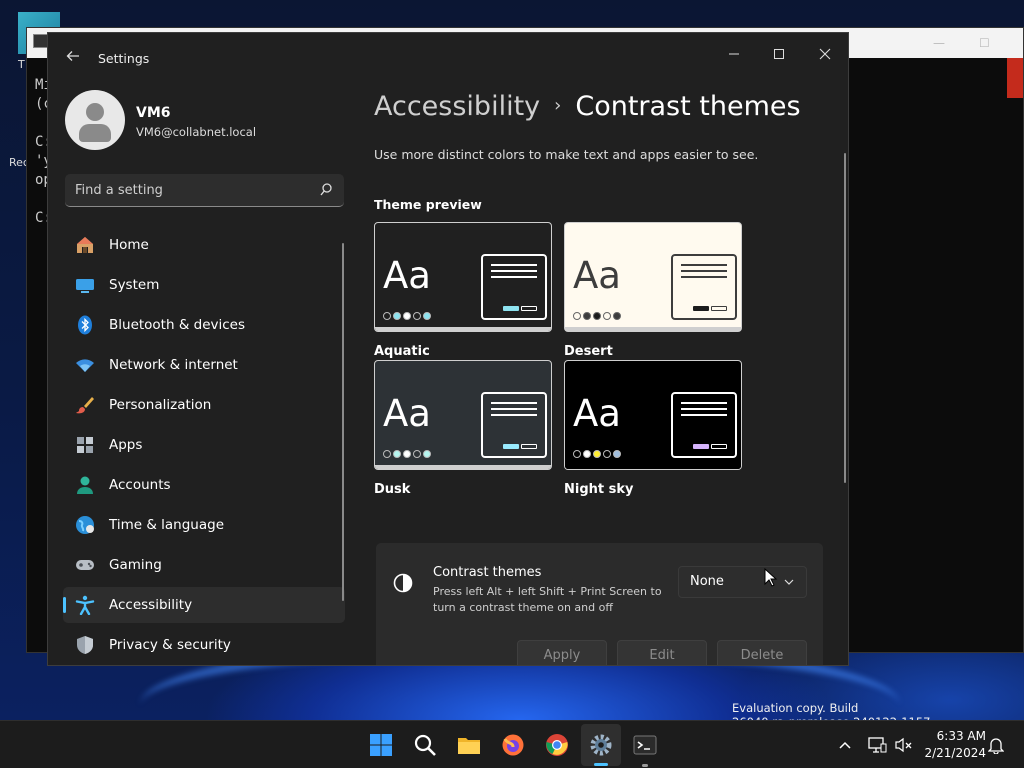 The height and width of the screenshot is (768, 1024). What do you see at coordinates (204, 605) in the screenshot?
I see `sidebar-item-accessibility: Accessibility` at bounding box center [204, 605].